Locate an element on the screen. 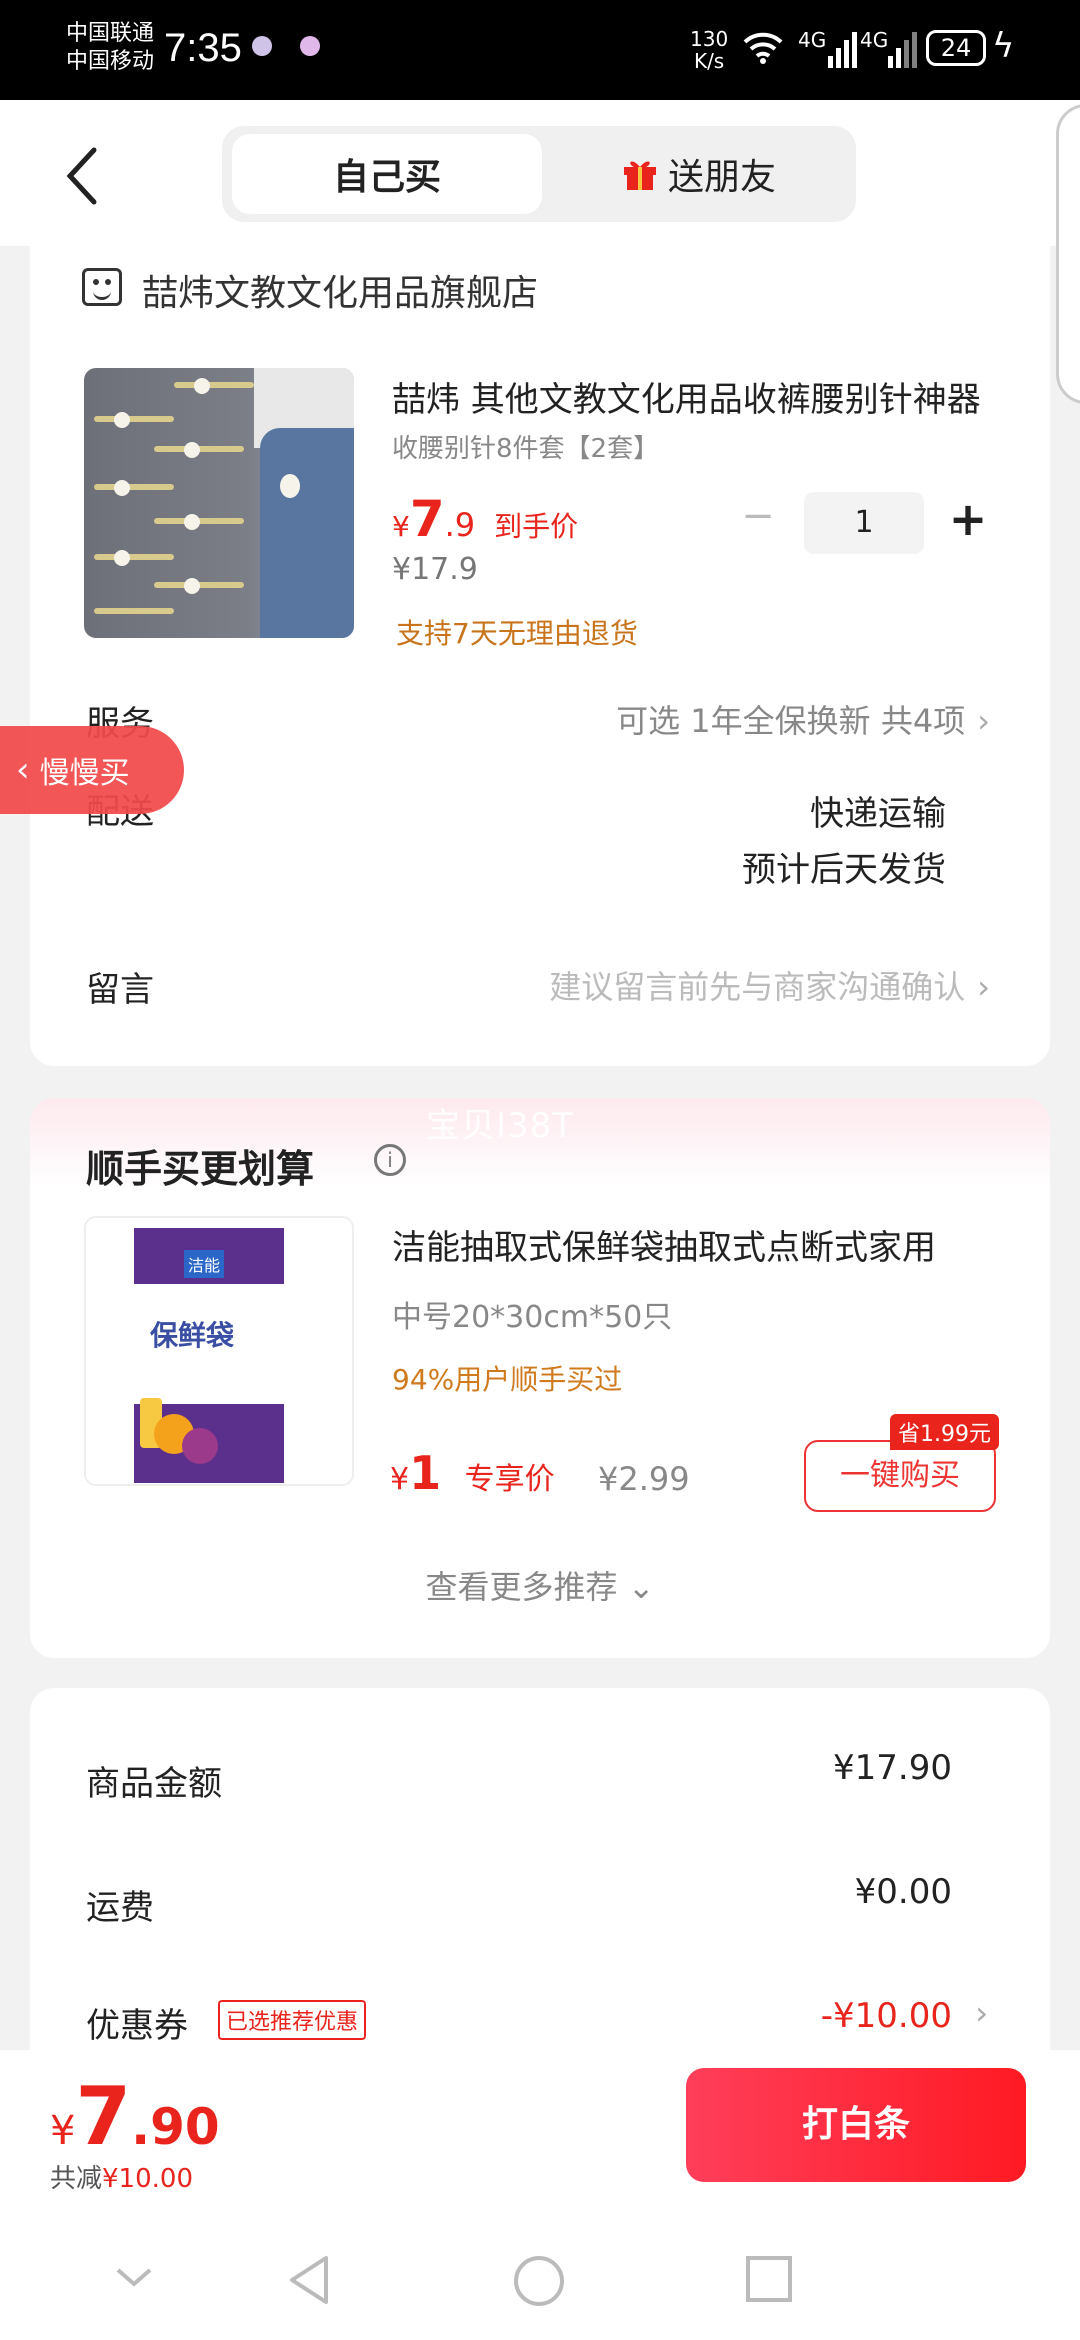 This screenshot has width=1080, height=2340. return-policy: 支持7天无理由退货 is located at coordinates (517, 633).